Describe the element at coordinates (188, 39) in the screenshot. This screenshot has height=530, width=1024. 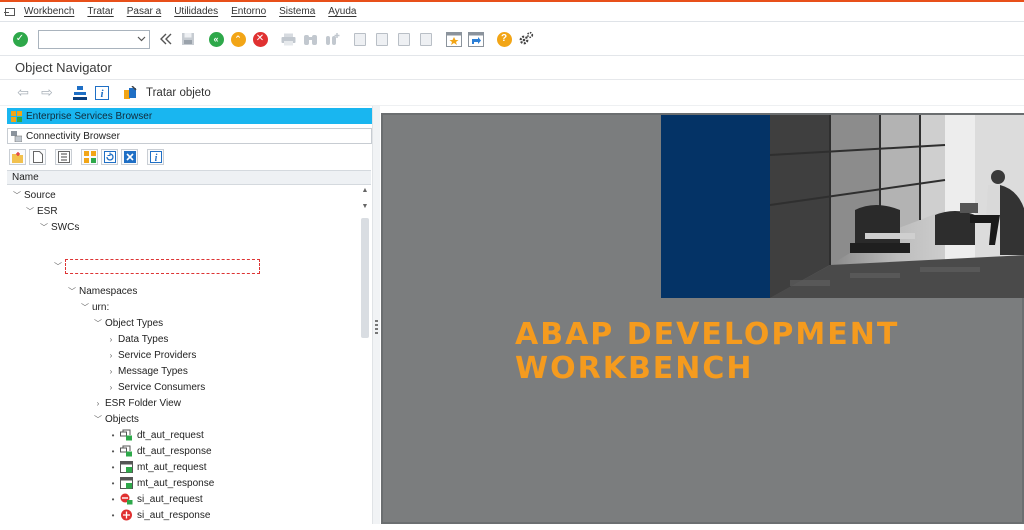
I see `save-button` at that location.